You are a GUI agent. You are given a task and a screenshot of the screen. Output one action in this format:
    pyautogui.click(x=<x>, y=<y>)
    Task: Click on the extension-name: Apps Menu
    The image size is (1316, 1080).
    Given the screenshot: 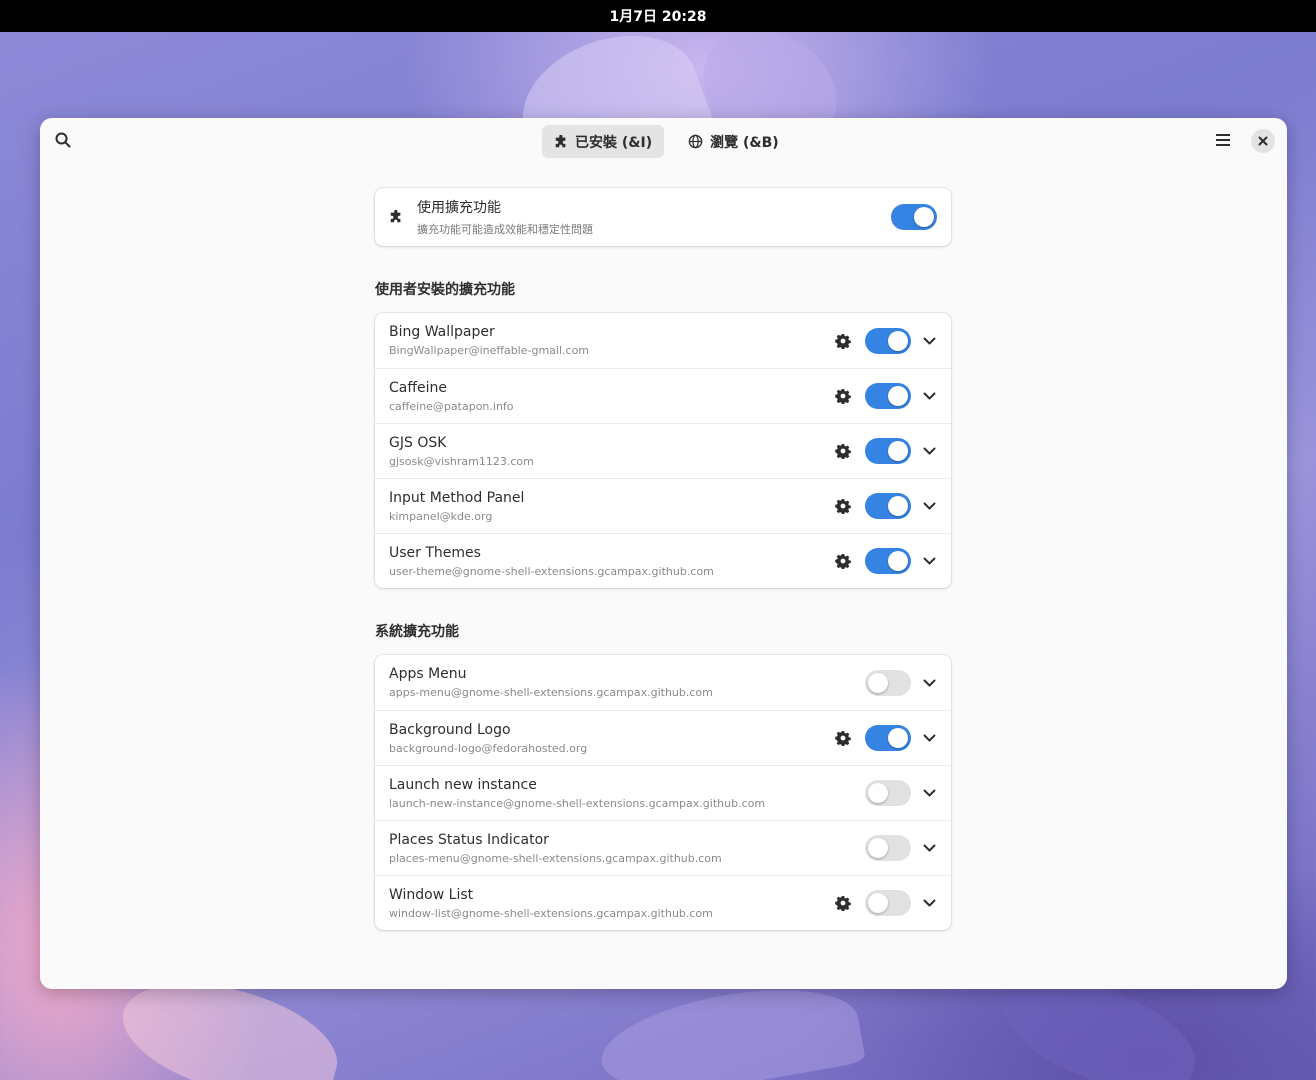 What is the action you would take?
    pyautogui.click(x=428, y=674)
    